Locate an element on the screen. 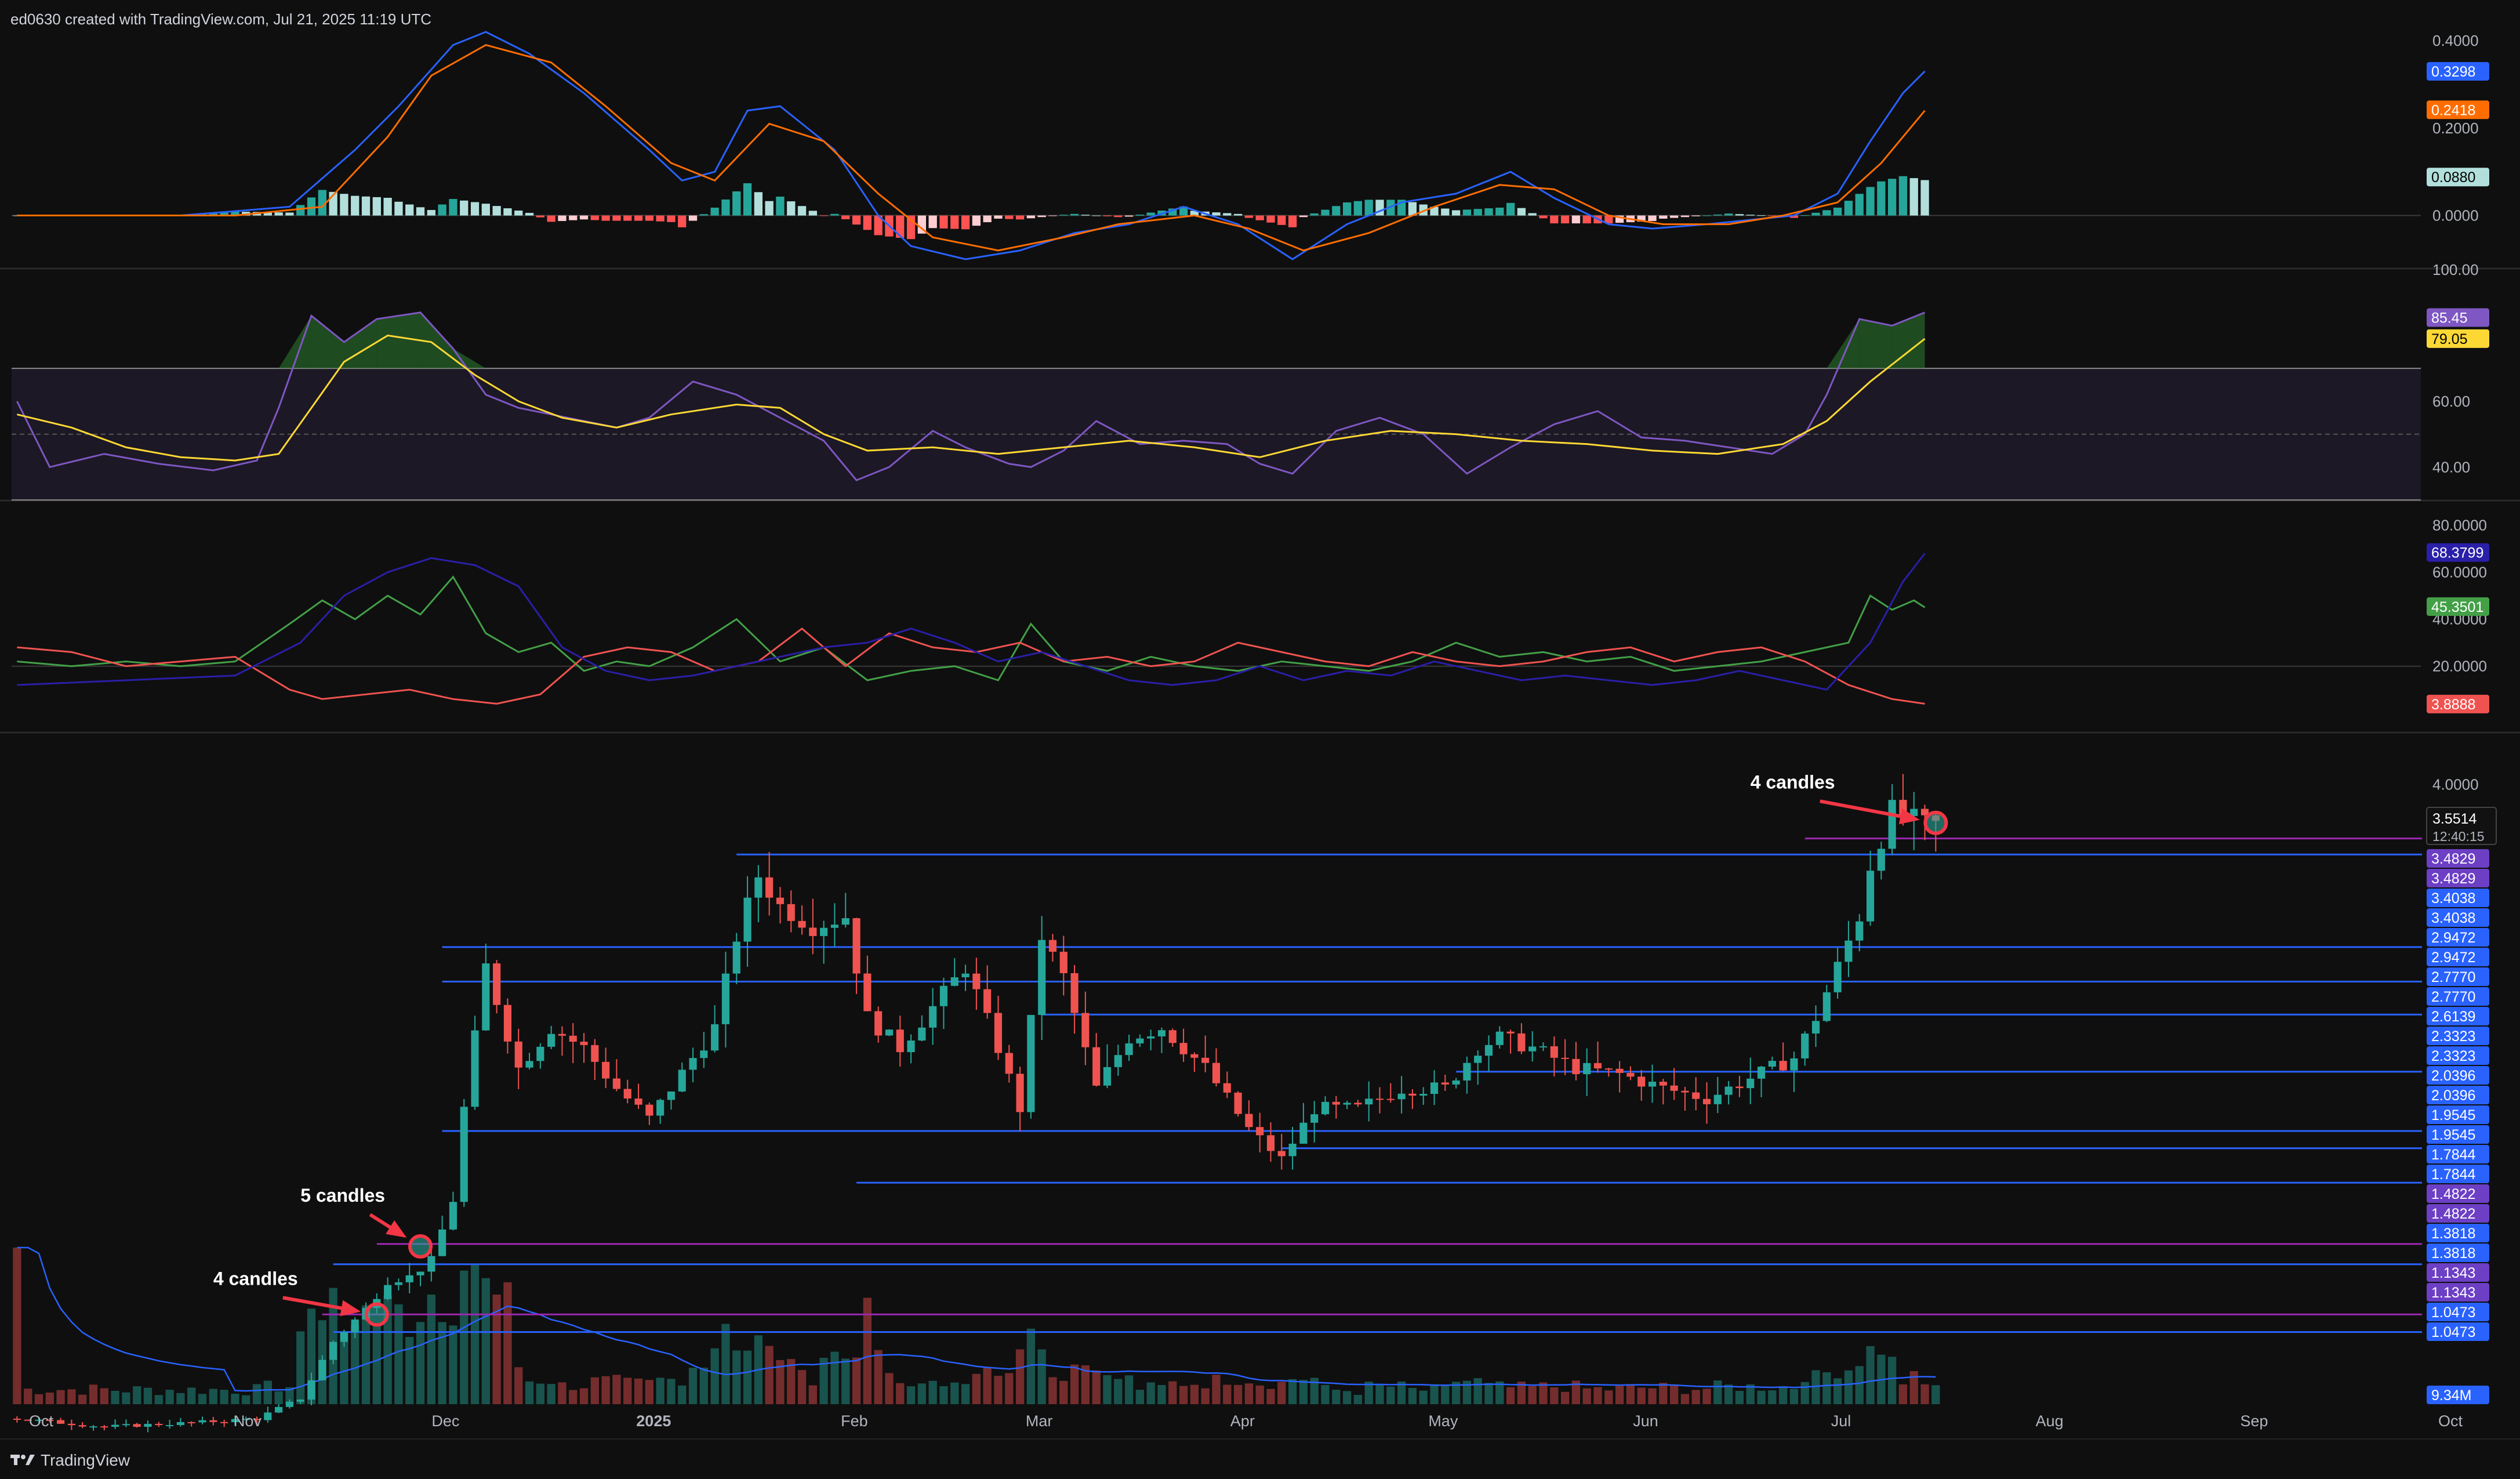 This screenshot has height=1479, width=2520. x-axis-label: Nov is located at coordinates (248, 1421).